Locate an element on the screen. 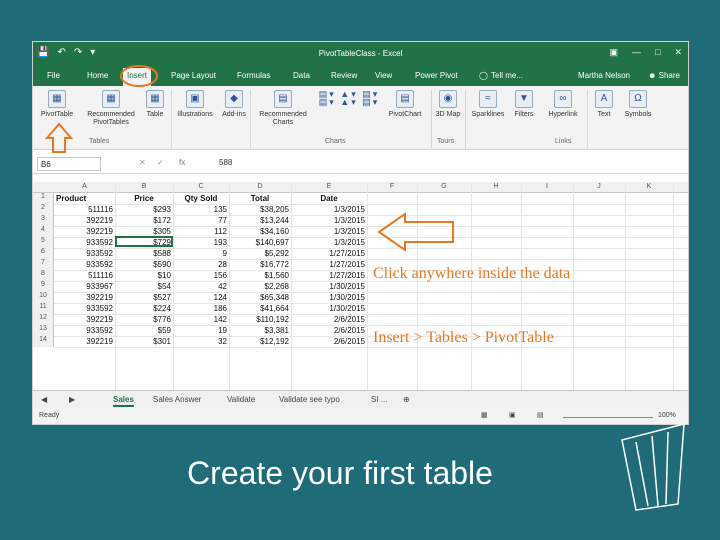 The image size is (720, 540). data-cell: 186 is located at coordinates (201, 308).